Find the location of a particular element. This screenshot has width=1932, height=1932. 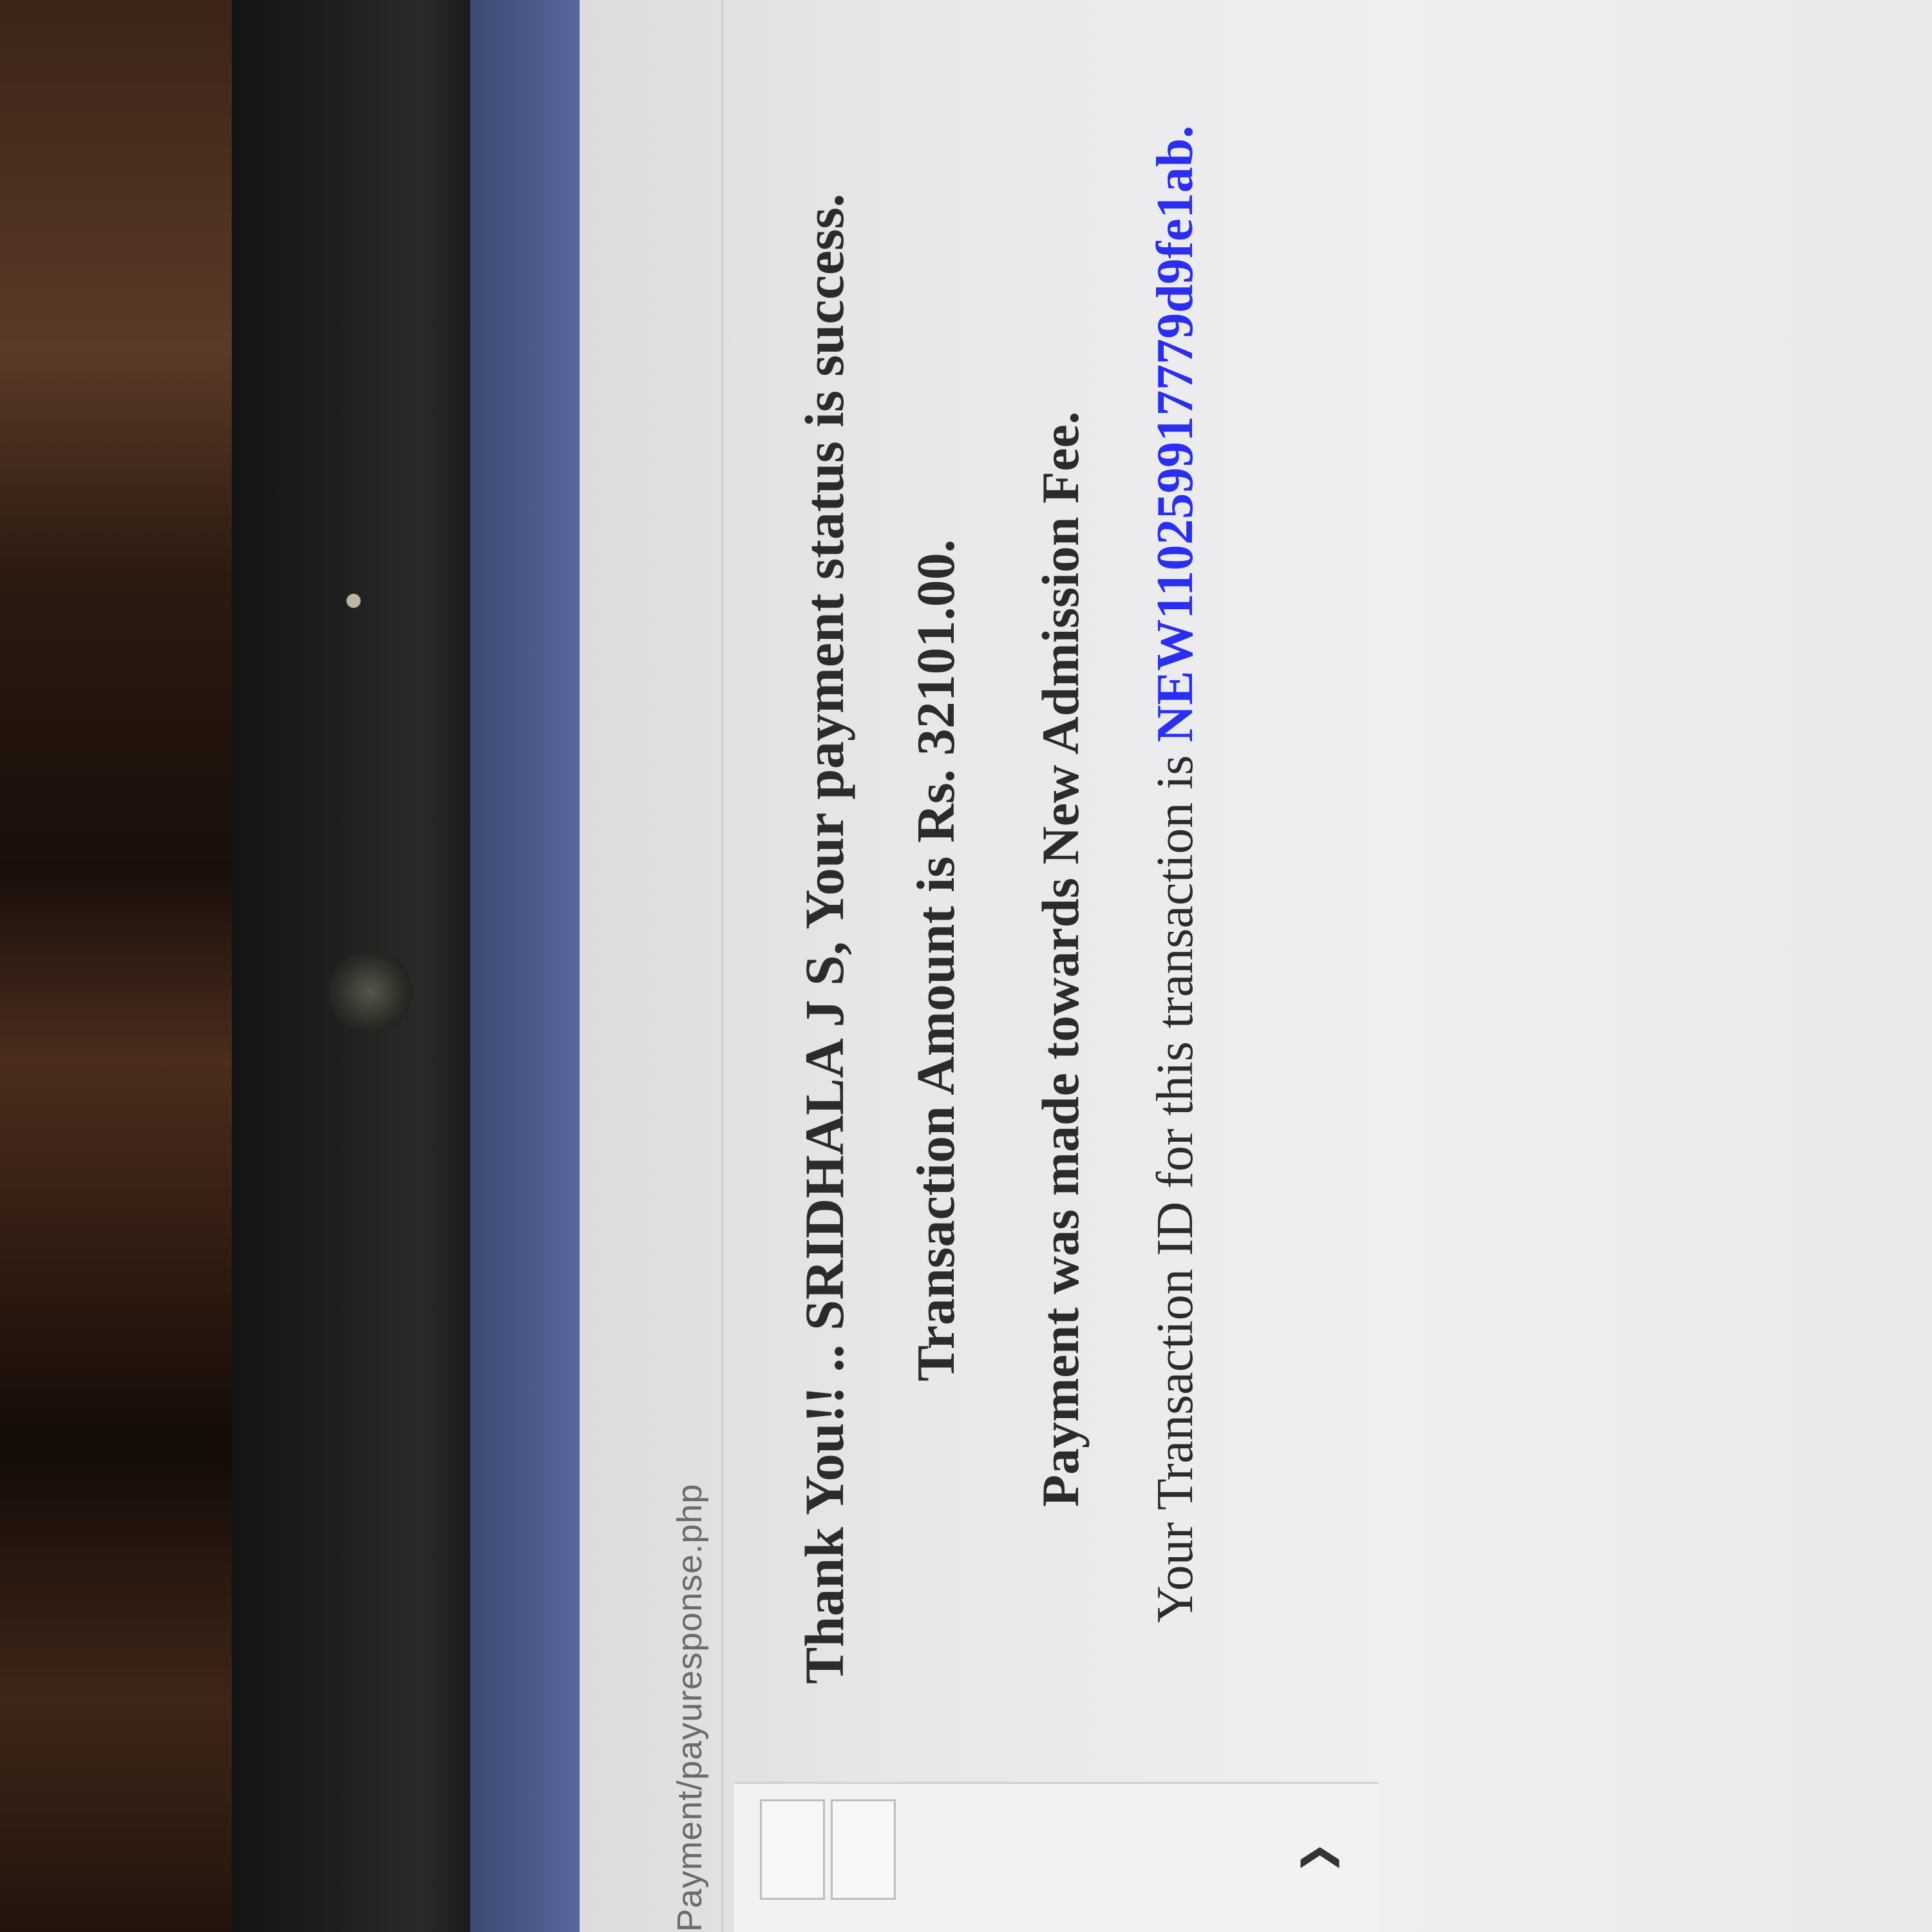

address-url: Payment/payuresponse.php is located at coordinates (690, 1708).